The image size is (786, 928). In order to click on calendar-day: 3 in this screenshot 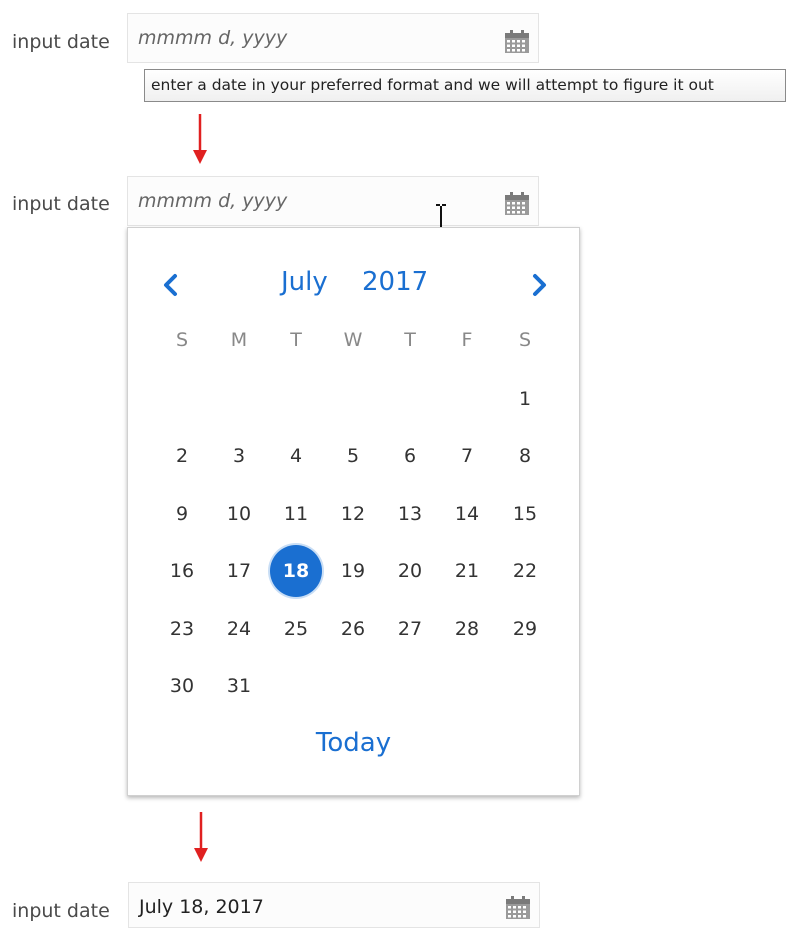, I will do `click(239, 456)`.